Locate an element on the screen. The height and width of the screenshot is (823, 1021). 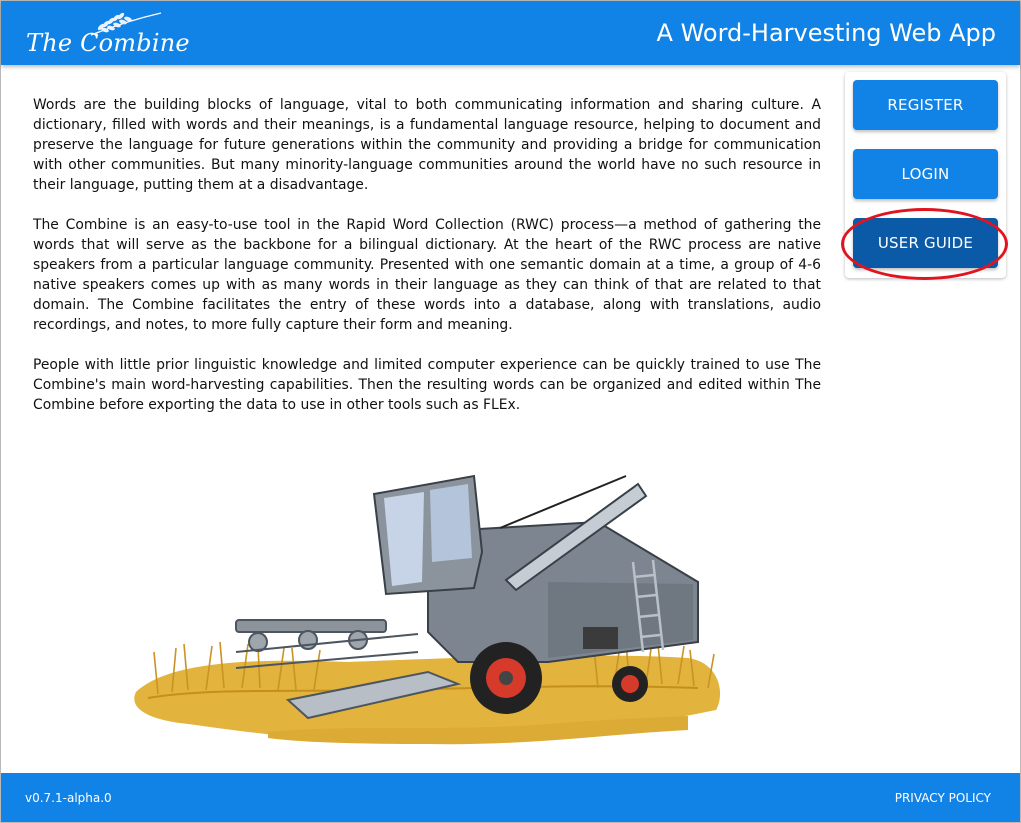
privacy-policy-link: PRIVACY POLICY is located at coordinates (943, 798).